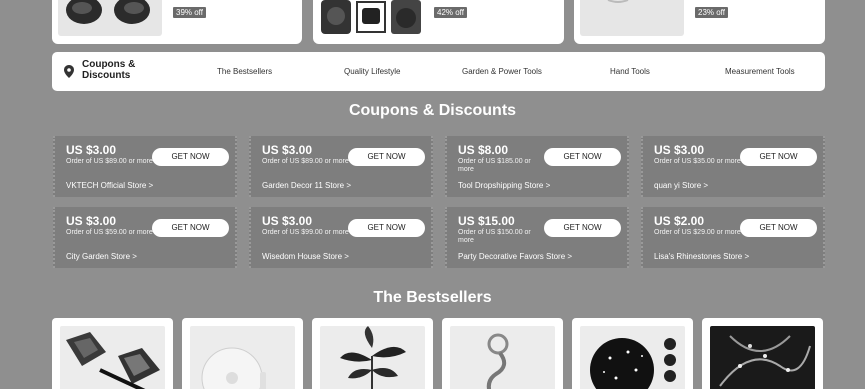  Describe the element at coordinates (633, 363) in the screenshot. I see `star-projector-icon` at that location.